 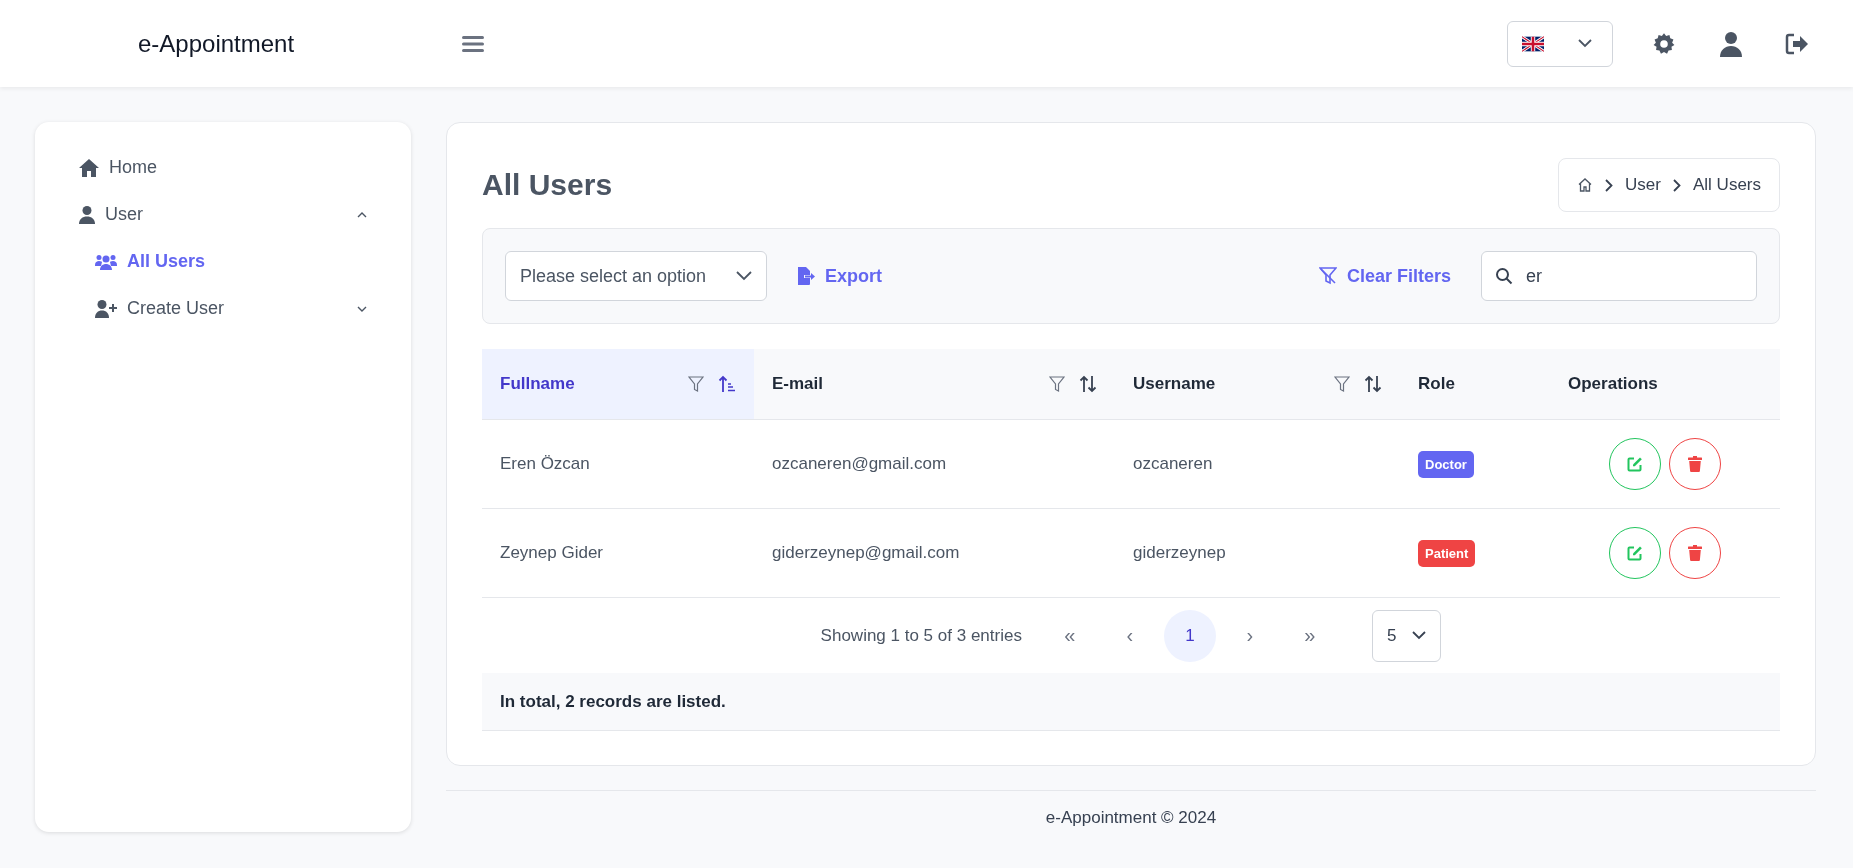 I want to click on footer-text: e-Appointment © 2024, so click(x=1131, y=817).